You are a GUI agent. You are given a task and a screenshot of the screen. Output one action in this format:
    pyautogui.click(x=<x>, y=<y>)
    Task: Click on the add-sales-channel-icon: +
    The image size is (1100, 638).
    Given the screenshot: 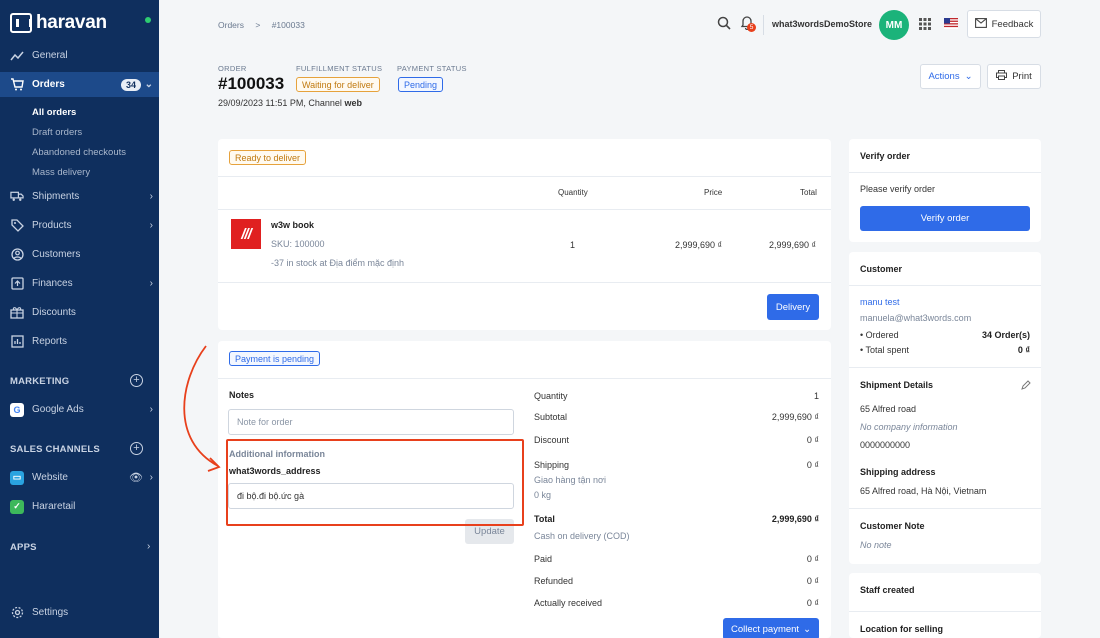 What is the action you would take?
    pyautogui.click(x=136, y=448)
    